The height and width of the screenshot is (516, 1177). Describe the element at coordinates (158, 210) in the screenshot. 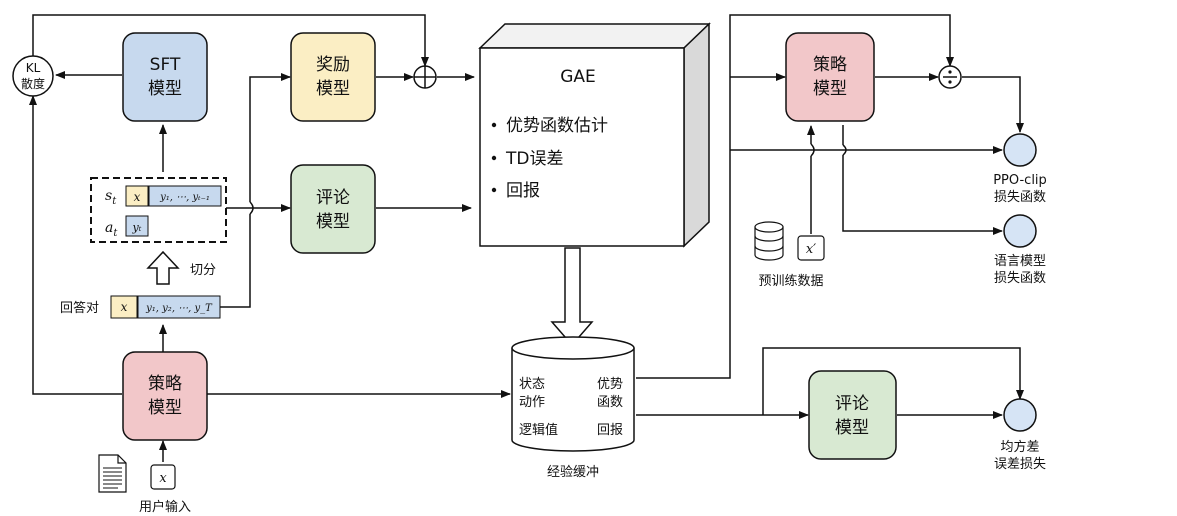

I see `split-token-box: st x y₁, ⋯, yₜ₋₁ at yₜ` at that location.